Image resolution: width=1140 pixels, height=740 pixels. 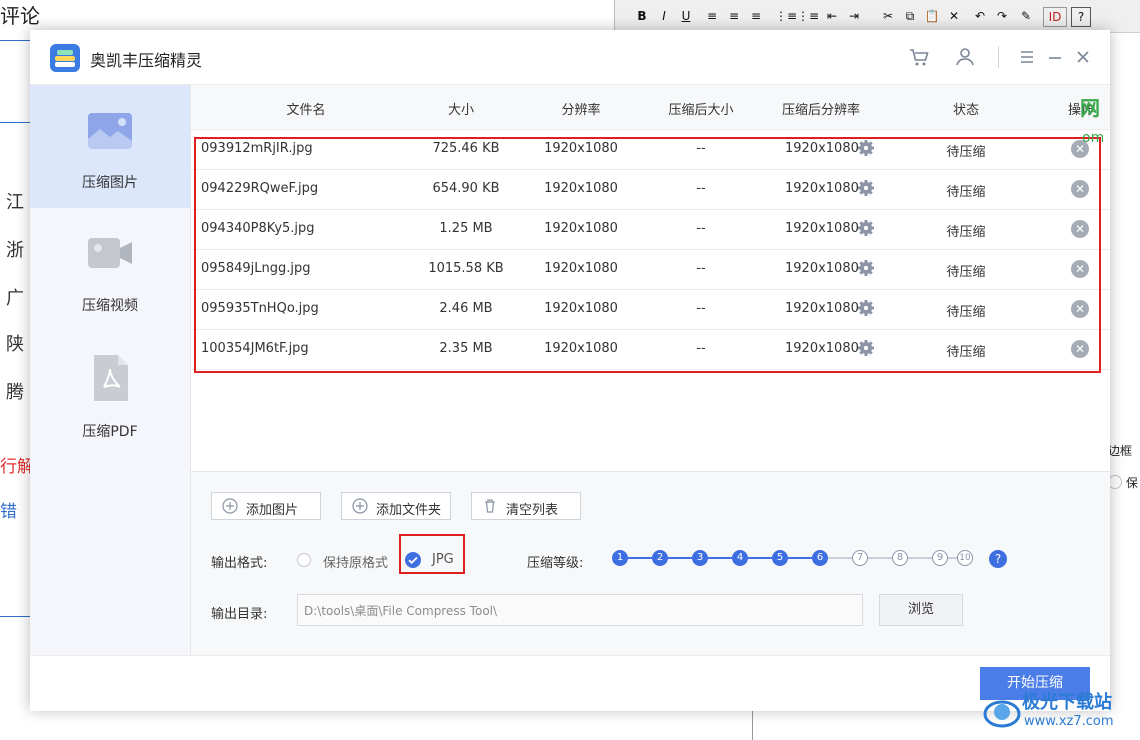 I want to click on undo-icon: ↶, so click(x=980, y=16).